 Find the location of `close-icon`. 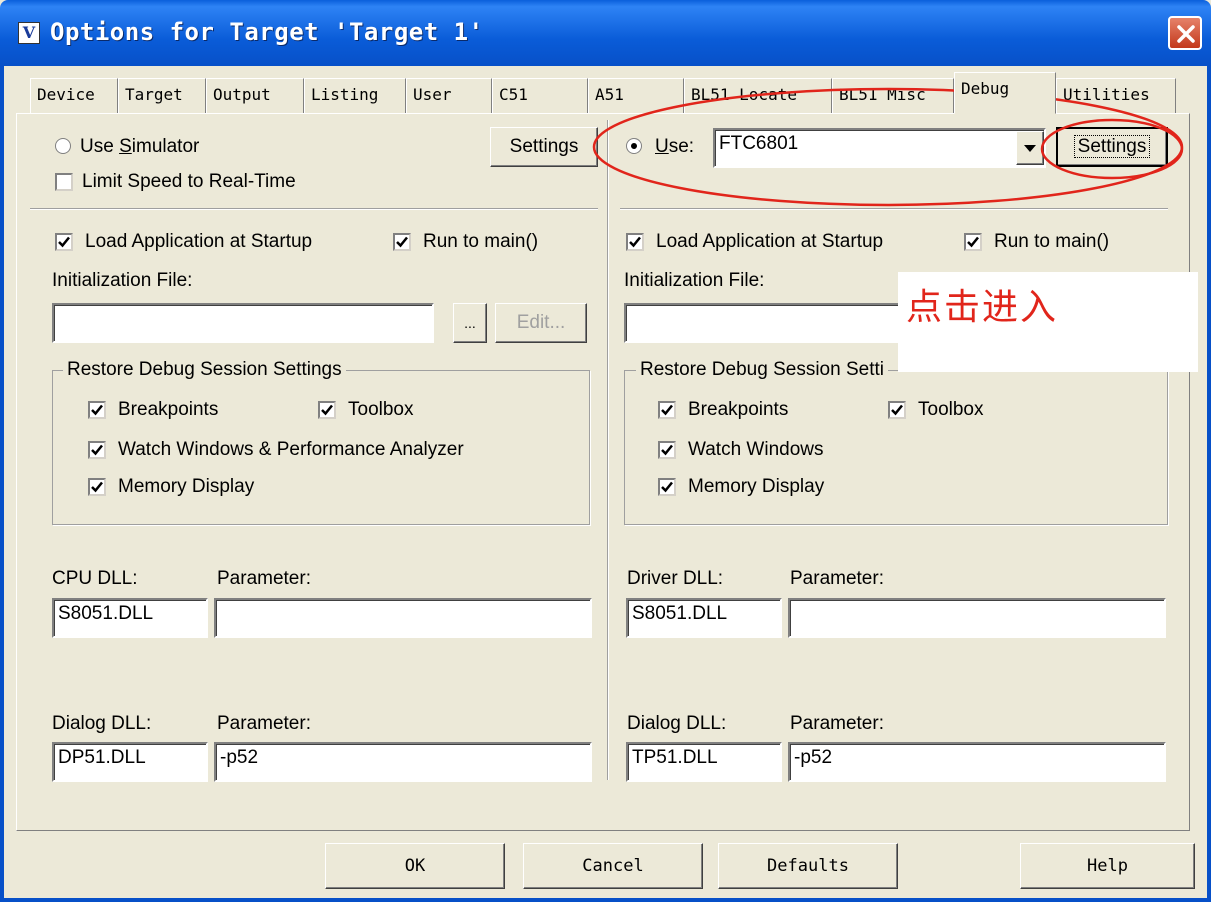

close-icon is located at coordinates (1186, 34).